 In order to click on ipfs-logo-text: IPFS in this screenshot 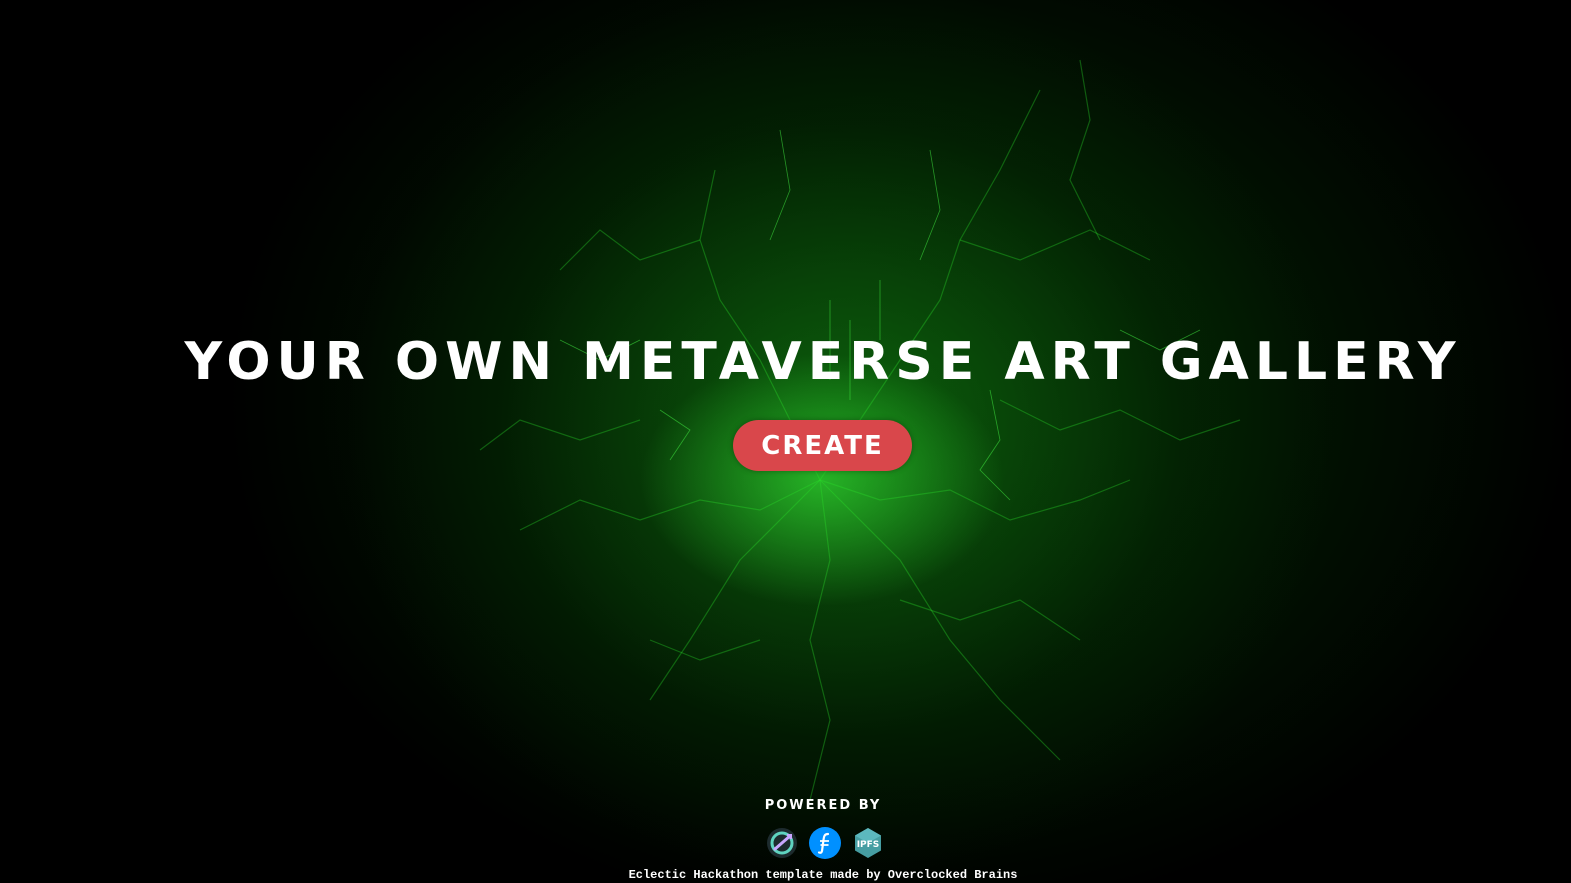, I will do `click(868, 845)`.